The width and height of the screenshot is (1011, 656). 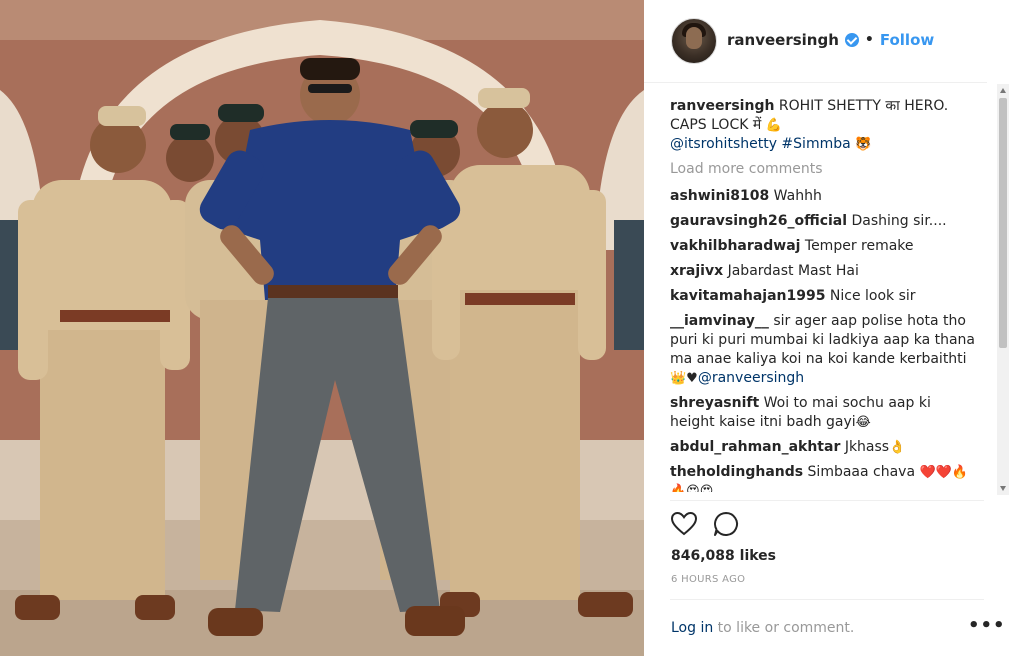 I want to click on tiger-emoji: 🐯, so click(x=863, y=144).